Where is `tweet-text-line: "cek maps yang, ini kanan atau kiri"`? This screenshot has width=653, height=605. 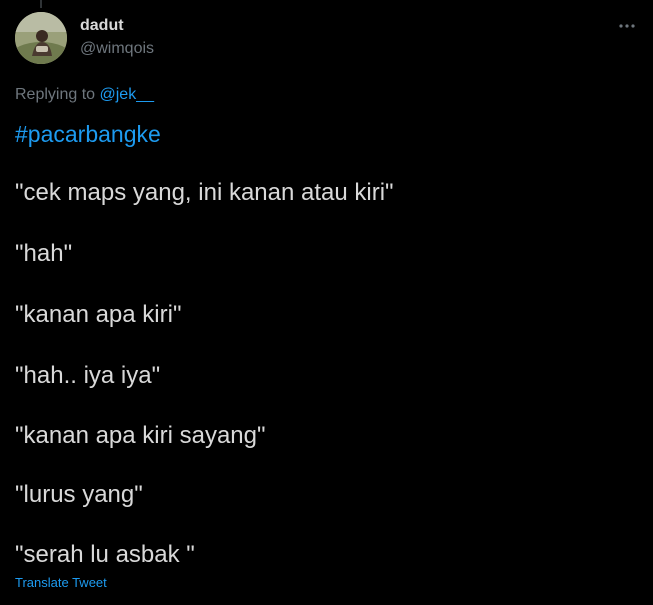
tweet-text-line: "cek maps yang, ini kanan atau kiri" is located at coordinates (204, 192).